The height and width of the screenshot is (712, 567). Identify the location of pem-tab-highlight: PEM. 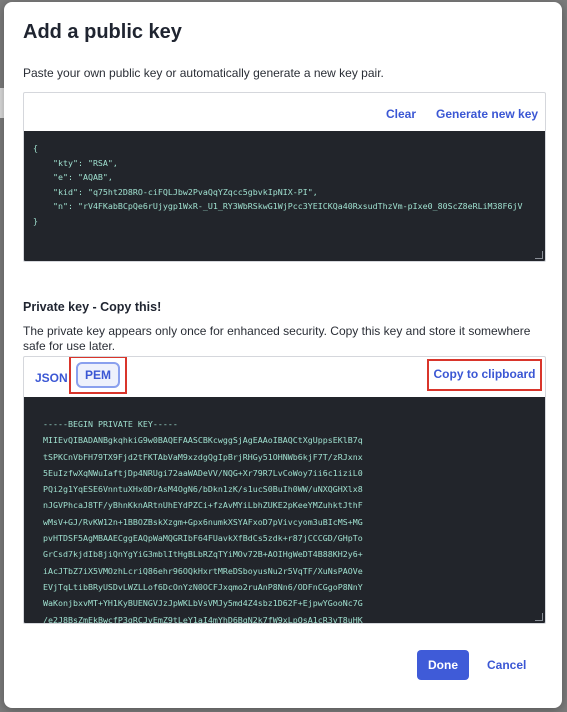
(98, 375).